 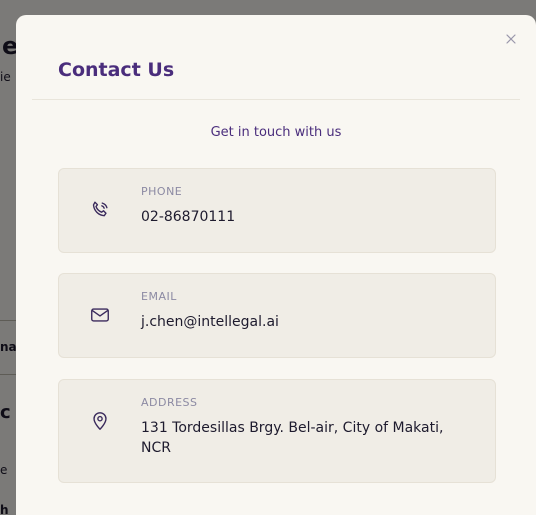 I want to click on email-label: EMAIL, so click(x=159, y=296).